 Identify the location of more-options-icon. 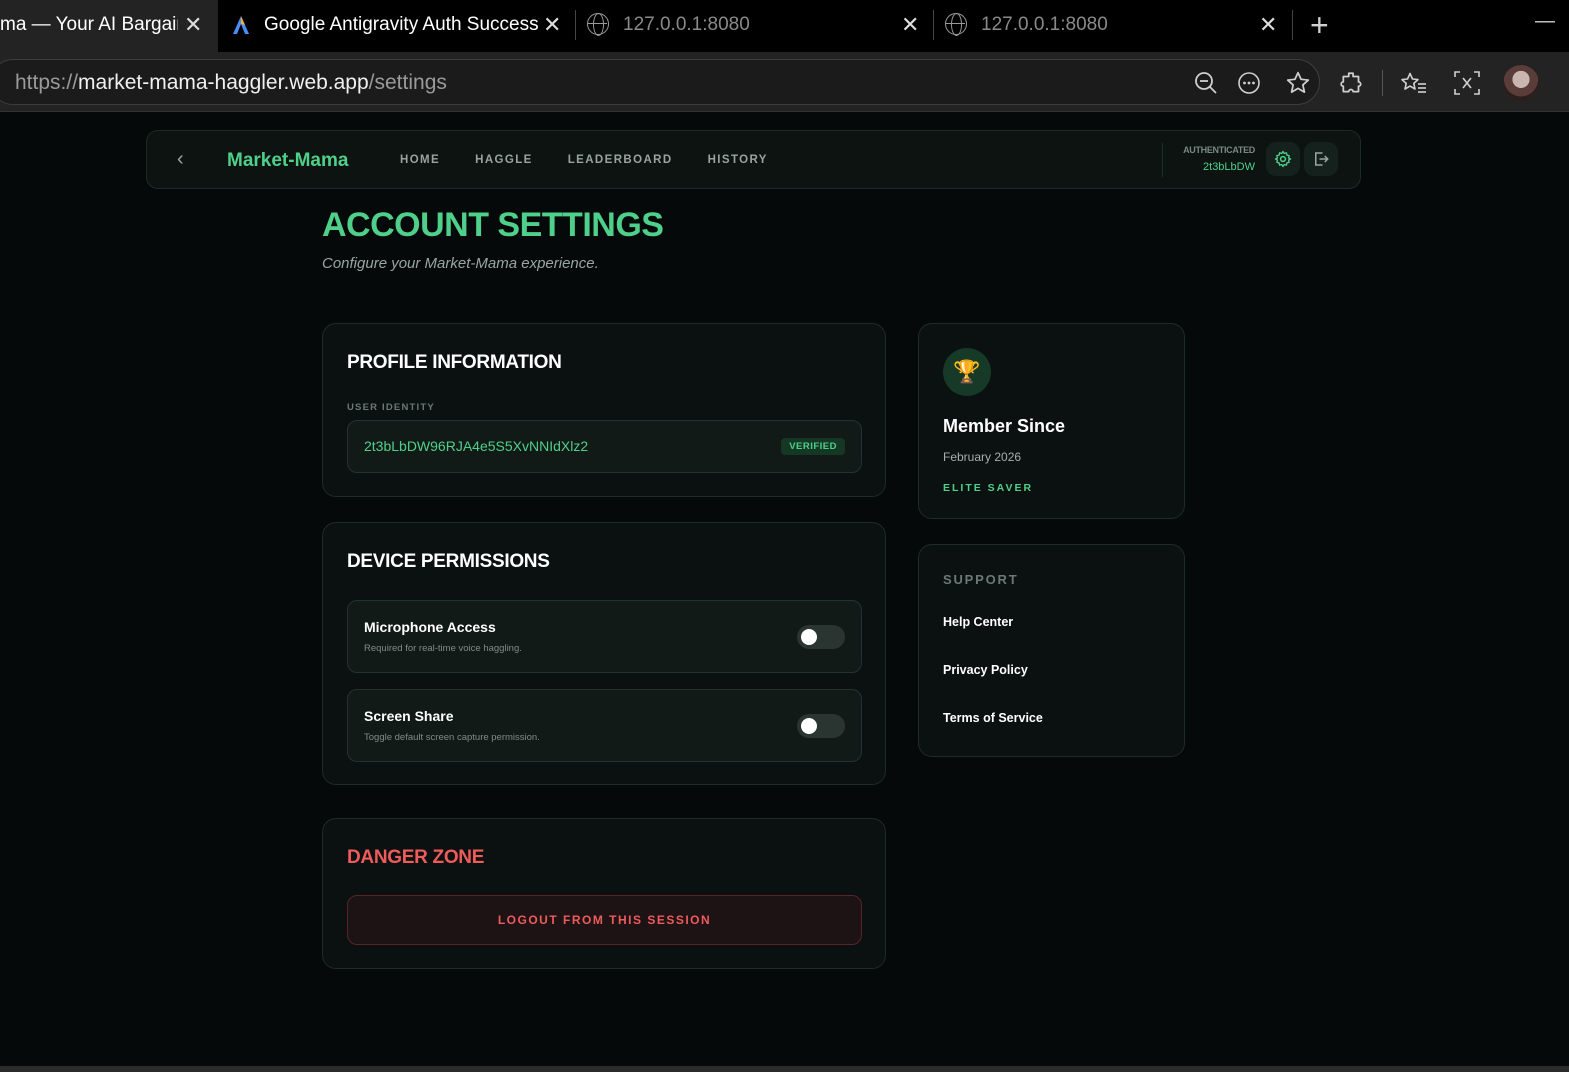
(1249, 83).